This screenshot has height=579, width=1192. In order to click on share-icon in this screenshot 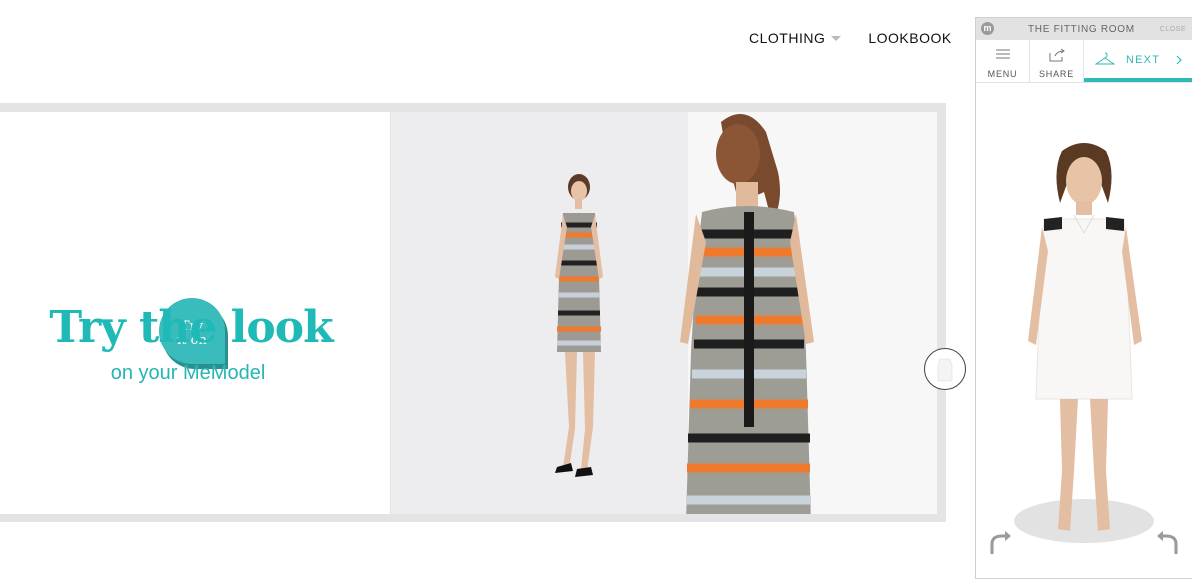, I will do `click(1057, 55)`.